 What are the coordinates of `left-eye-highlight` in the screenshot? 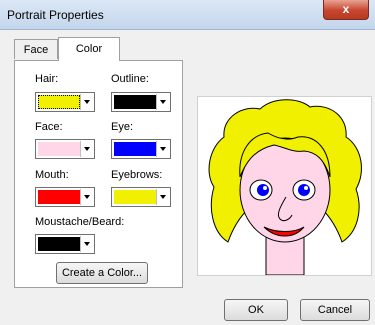 It's located at (265, 188).